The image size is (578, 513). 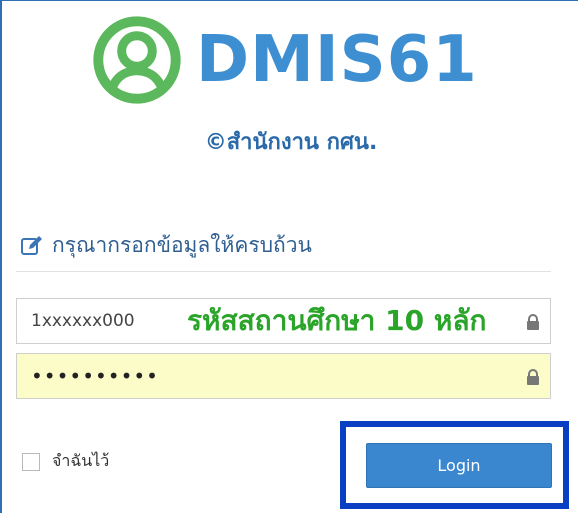 I want to click on remember-me: จำฉันไว้, so click(x=65, y=461).